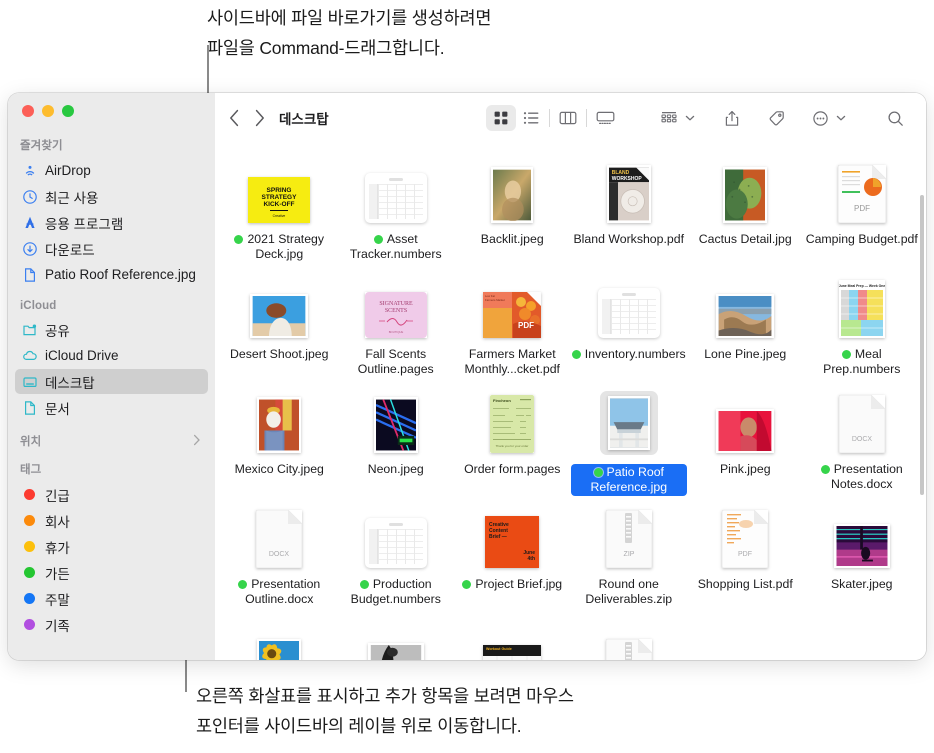 The height and width of the screenshot is (753, 934). I want to click on file-item: BLAND WORKSHOP Bland Workshop.pdf, so click(629, 210).